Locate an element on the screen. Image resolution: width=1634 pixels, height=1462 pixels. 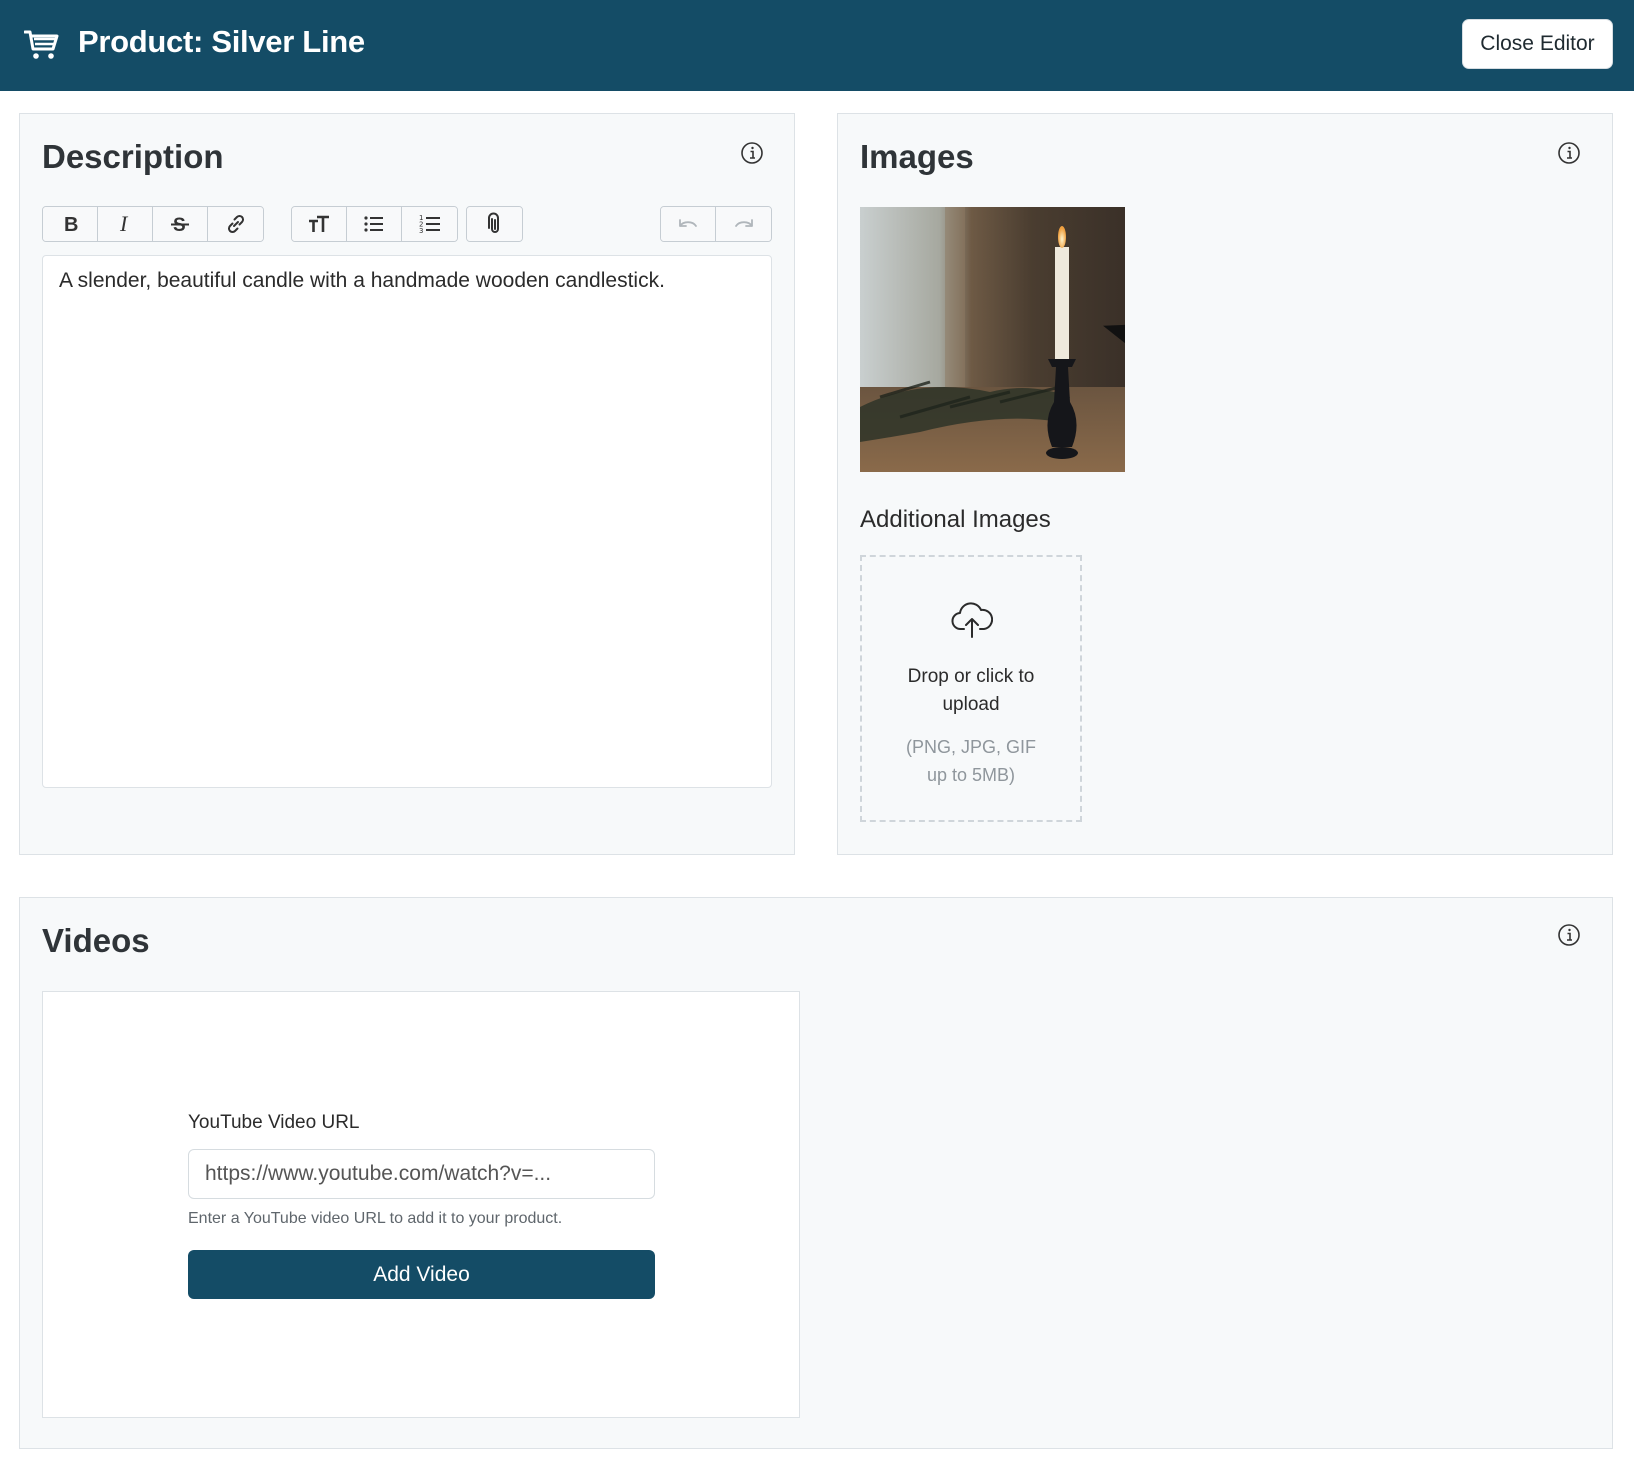
block-toolbar-group: 123 is located at coordinates (374, 224).